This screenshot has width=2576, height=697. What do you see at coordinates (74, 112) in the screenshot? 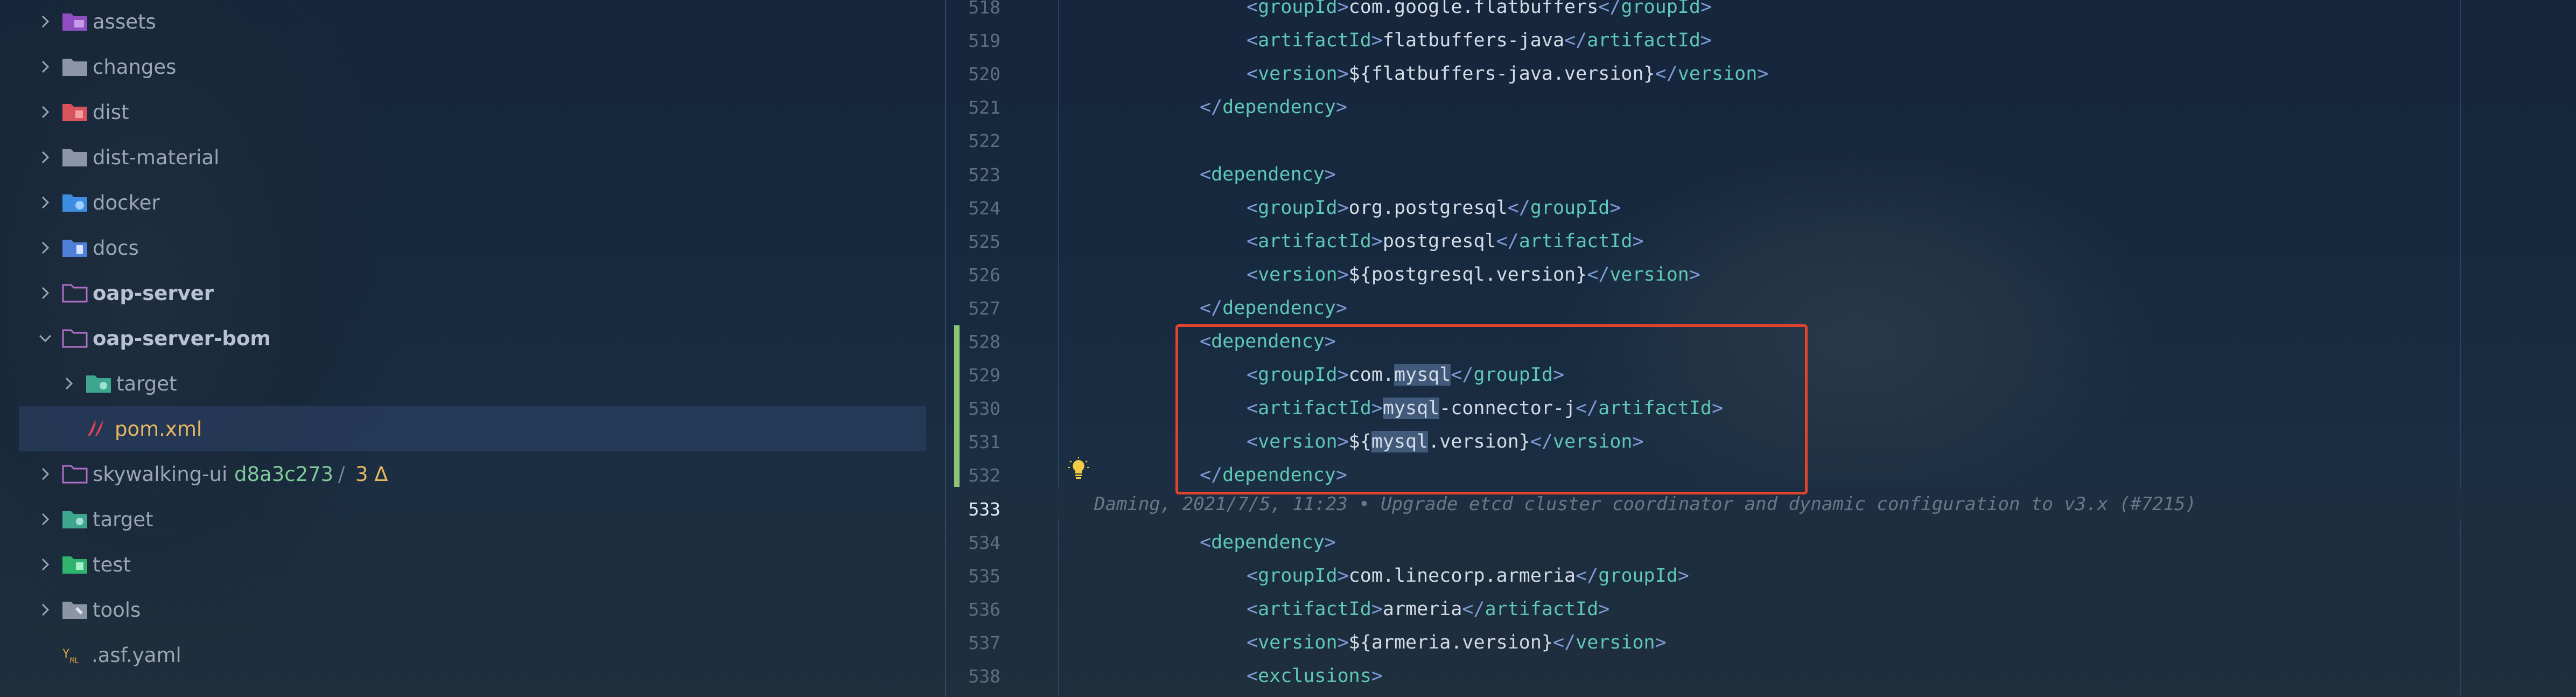
I see `dist-folder-icon` at bounding box center [74, 112].